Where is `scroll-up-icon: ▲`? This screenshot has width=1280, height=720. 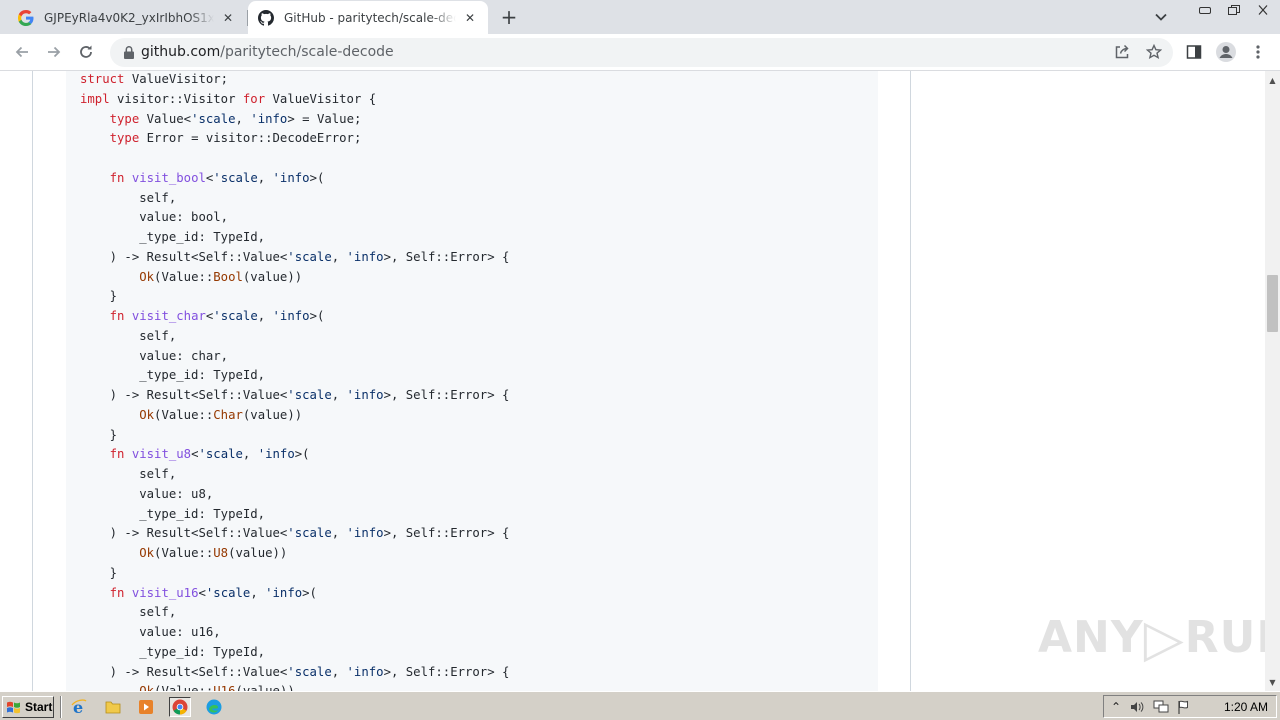 scroll-up-icon: ▲ is located at coordinates (1272, 80).